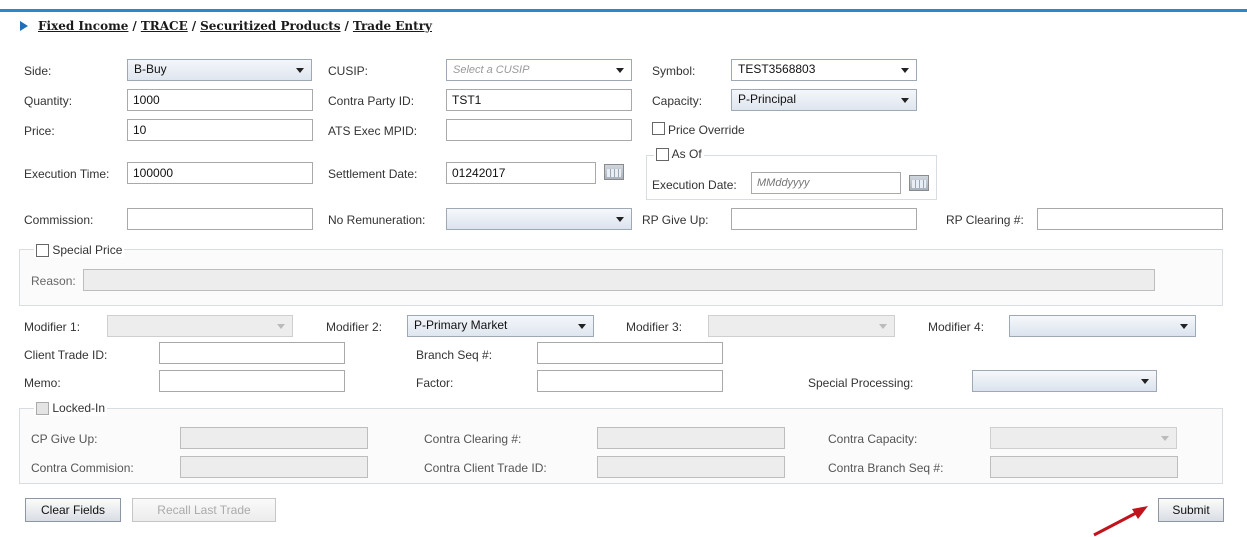  I want to click on execution-time-input, so click(220, 173).